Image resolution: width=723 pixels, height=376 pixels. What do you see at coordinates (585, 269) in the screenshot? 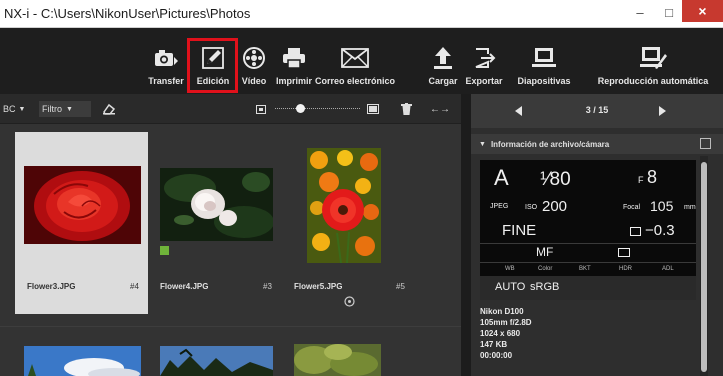
I see `bracketing-label: BKT` at bounding box center [585, 269].